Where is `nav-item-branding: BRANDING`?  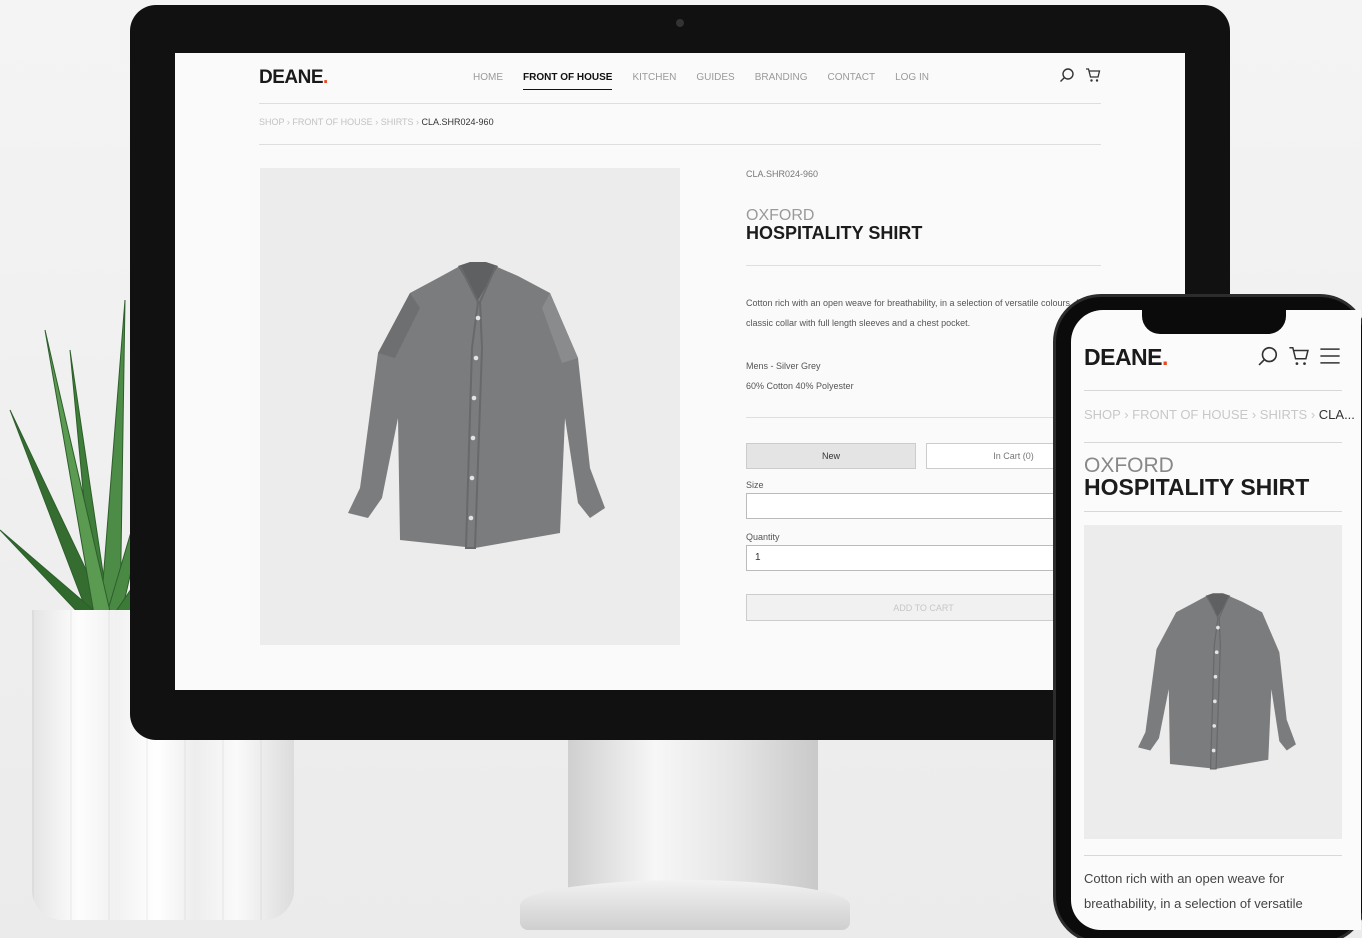
nav-item-branding: BRANDING is located at coordinates (781, 81).